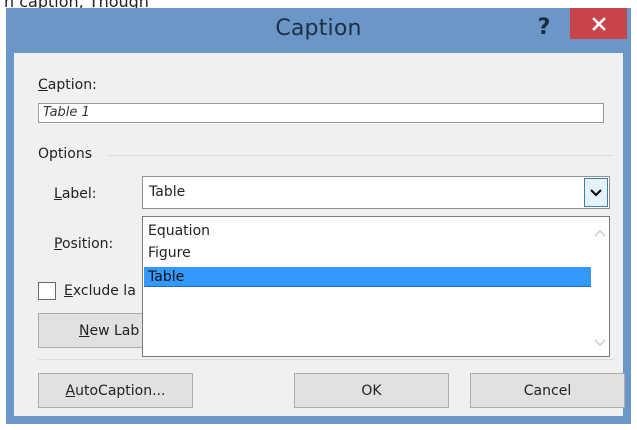 This screenshot has height=430, width=637. I want to click on cancel-button: Cancel, so click(547, 390).